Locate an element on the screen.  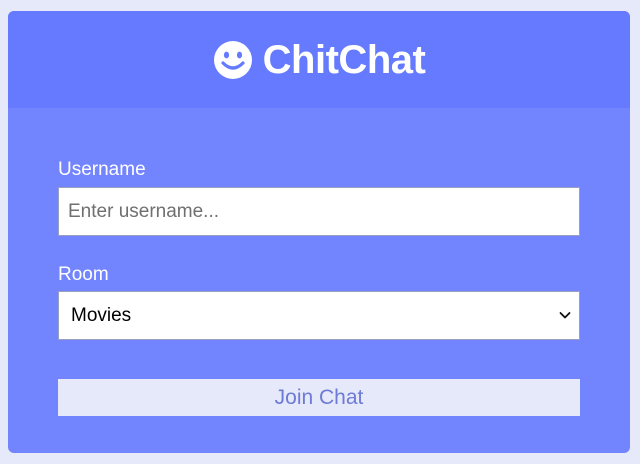
app-title: ChitChat is located at coordinates (344, 59).